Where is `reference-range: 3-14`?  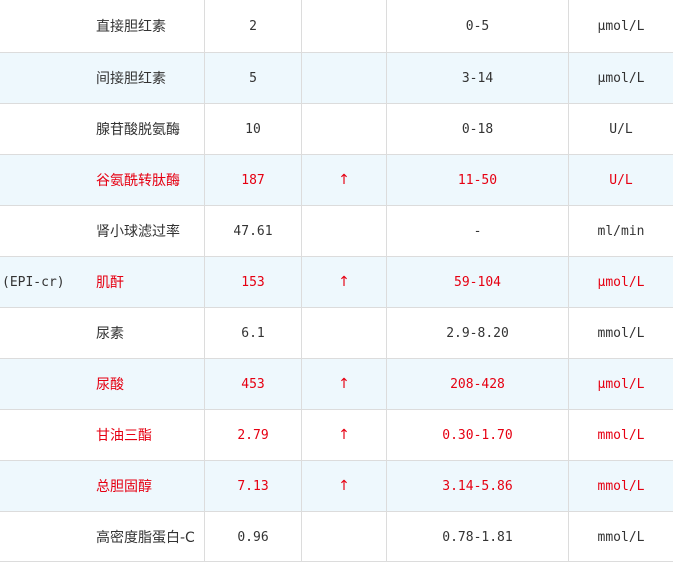 reference-range: 3-14 is located at coordinates (477, 78).